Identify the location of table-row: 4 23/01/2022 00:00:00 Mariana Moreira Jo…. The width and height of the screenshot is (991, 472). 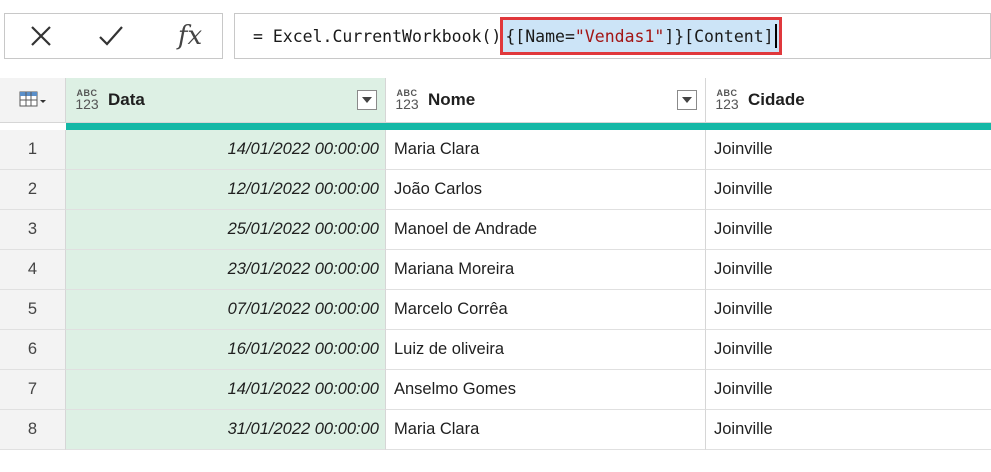
(495, 270).